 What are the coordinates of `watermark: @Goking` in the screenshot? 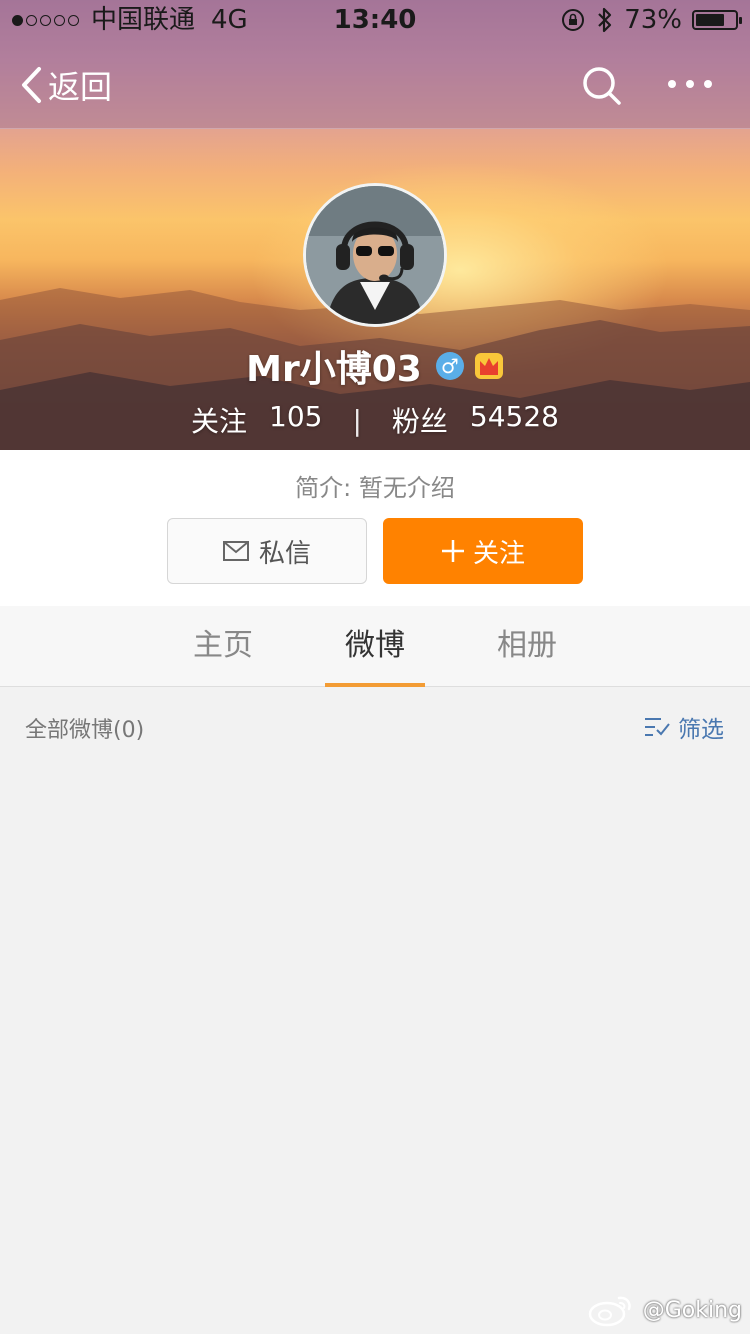 It's located at (664, 1310).